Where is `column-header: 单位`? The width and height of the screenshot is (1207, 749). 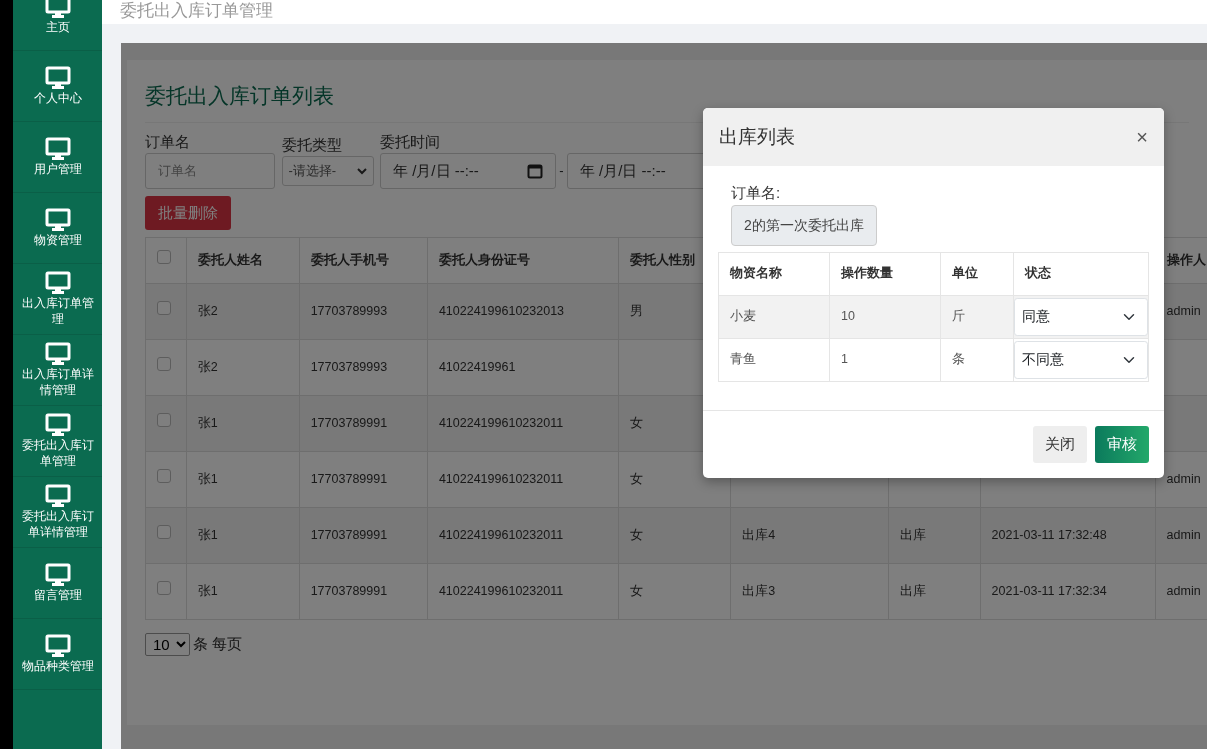 column-header: 单位 is located at coordinates (965, 273).